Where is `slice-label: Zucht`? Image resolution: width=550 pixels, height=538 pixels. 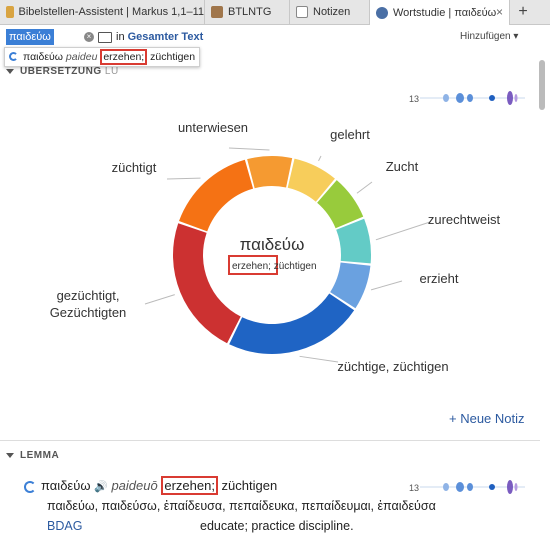 slice-label: Zucht is located at coordinates (402, 166).